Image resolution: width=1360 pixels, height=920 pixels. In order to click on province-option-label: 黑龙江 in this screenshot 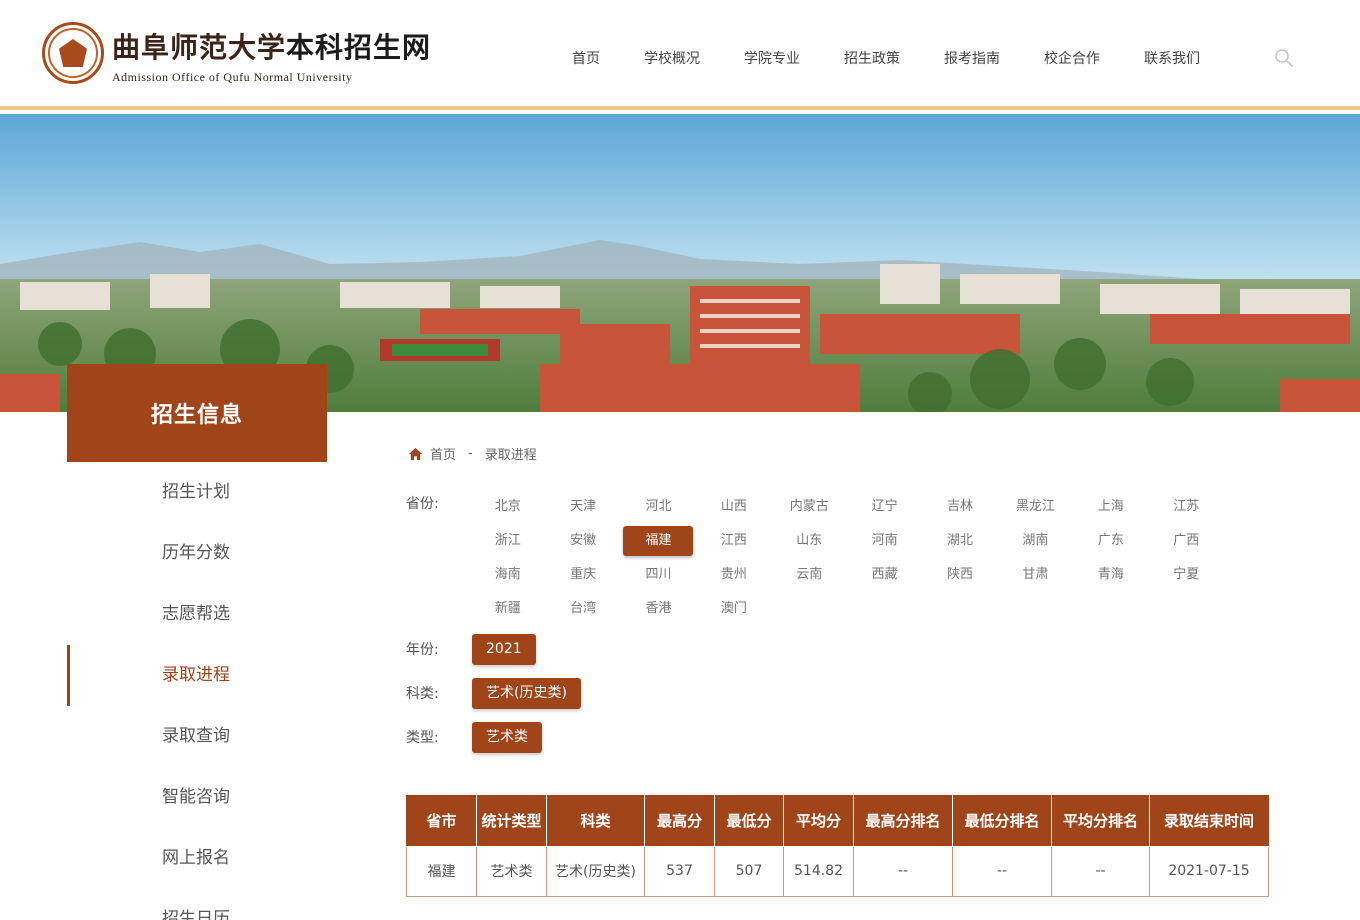, I will do `click(1035, 506)`.